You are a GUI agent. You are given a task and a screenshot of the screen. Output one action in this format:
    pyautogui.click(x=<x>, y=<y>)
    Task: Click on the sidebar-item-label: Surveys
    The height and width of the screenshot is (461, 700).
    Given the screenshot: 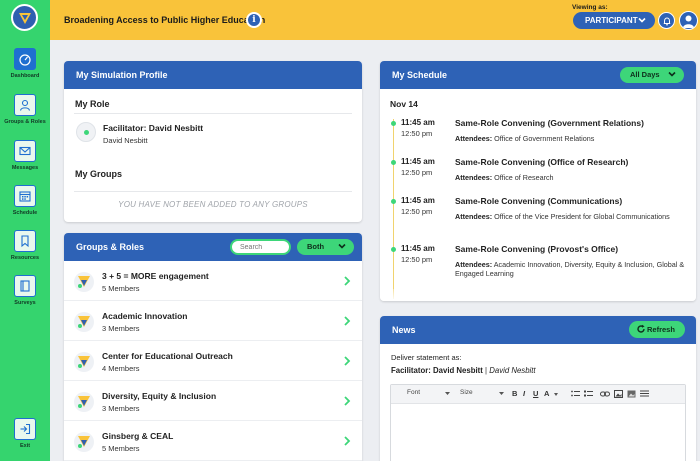 What is the action you would take?
    pyautogui.click(x=25, y=303)
    